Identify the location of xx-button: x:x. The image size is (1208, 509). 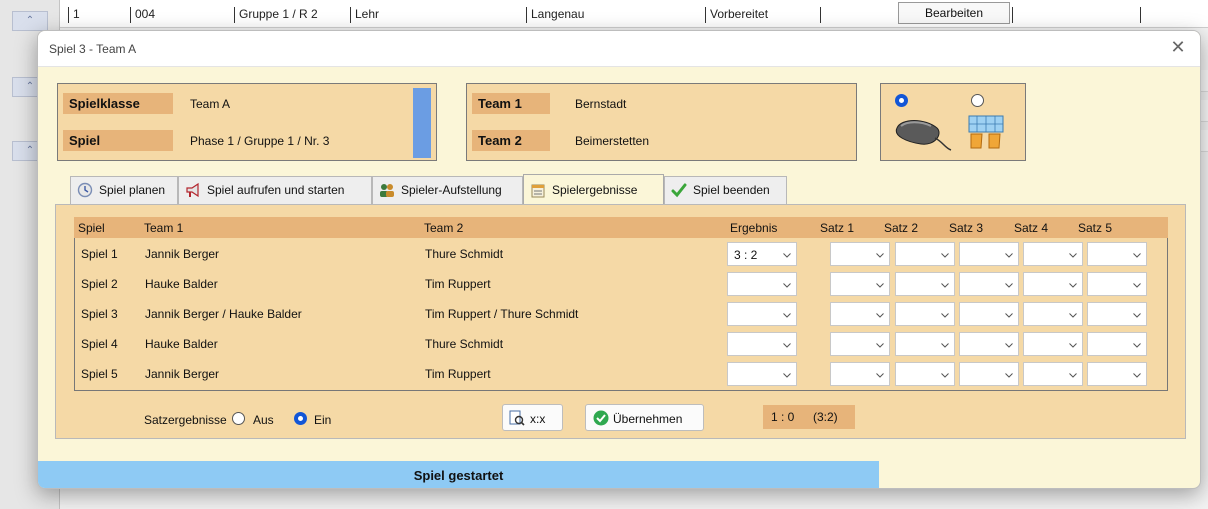
(532, 417).